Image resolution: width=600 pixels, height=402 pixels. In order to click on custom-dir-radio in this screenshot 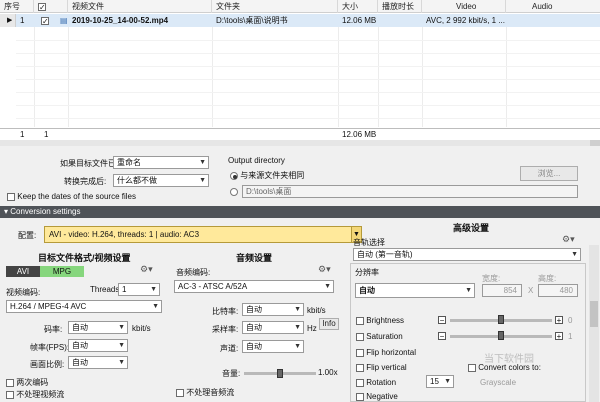, I will do `click(234, 191)`.